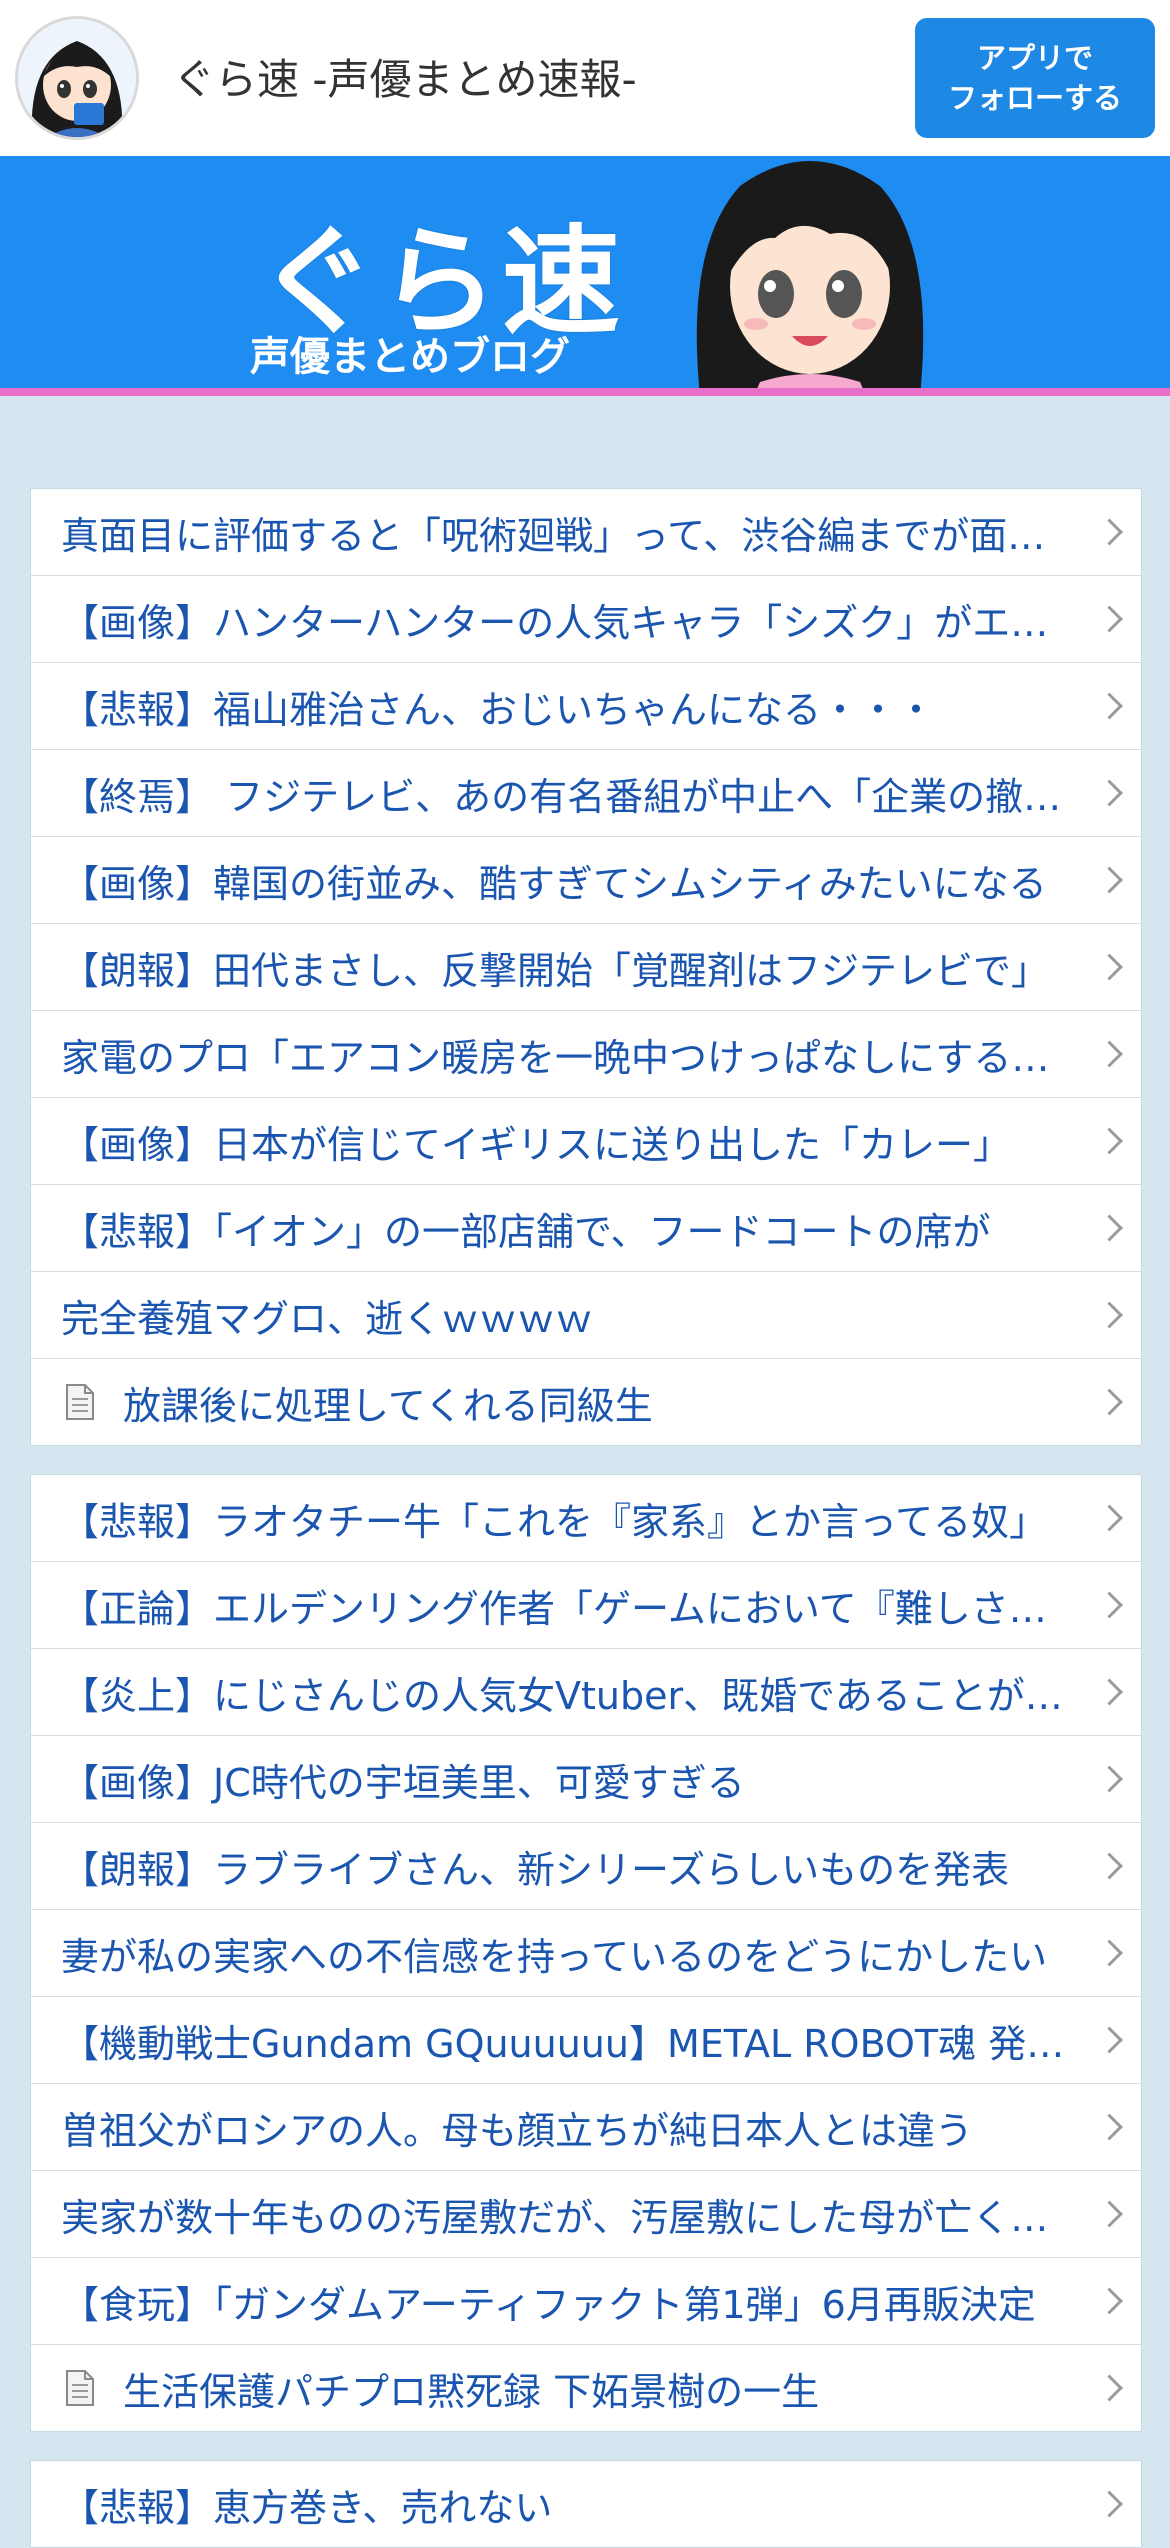 The height and width of the screenshot is (2548, 1170). What do you see at coordinates (554, 883) in the screenshot?
I see `article-title: 【画像】韓国の街並み、酷すぎてシムシティみたいになる` at bounding box center [554, 883].